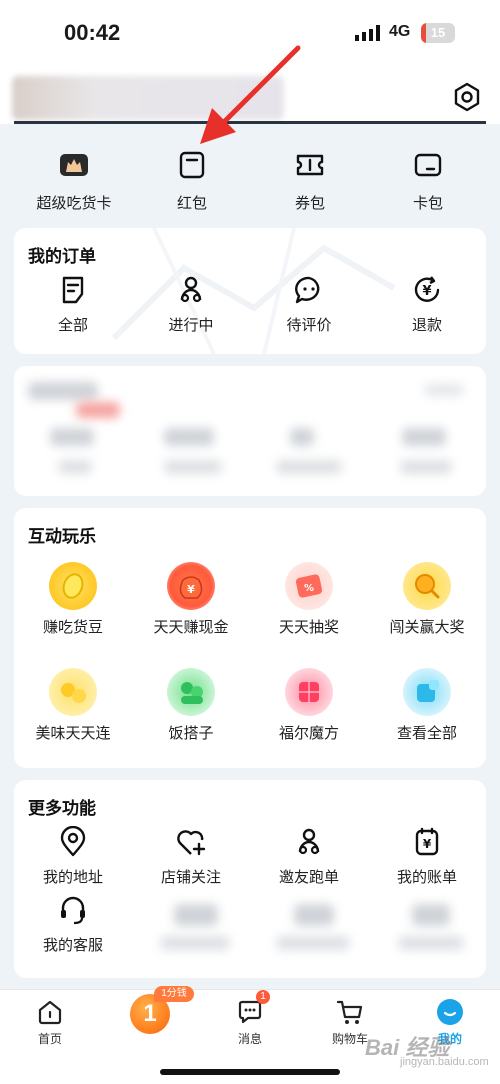  What do you see at coordinates (450, 1012) in the screenshot?
I see `profile-icon` at bounding box center [450, 1012].